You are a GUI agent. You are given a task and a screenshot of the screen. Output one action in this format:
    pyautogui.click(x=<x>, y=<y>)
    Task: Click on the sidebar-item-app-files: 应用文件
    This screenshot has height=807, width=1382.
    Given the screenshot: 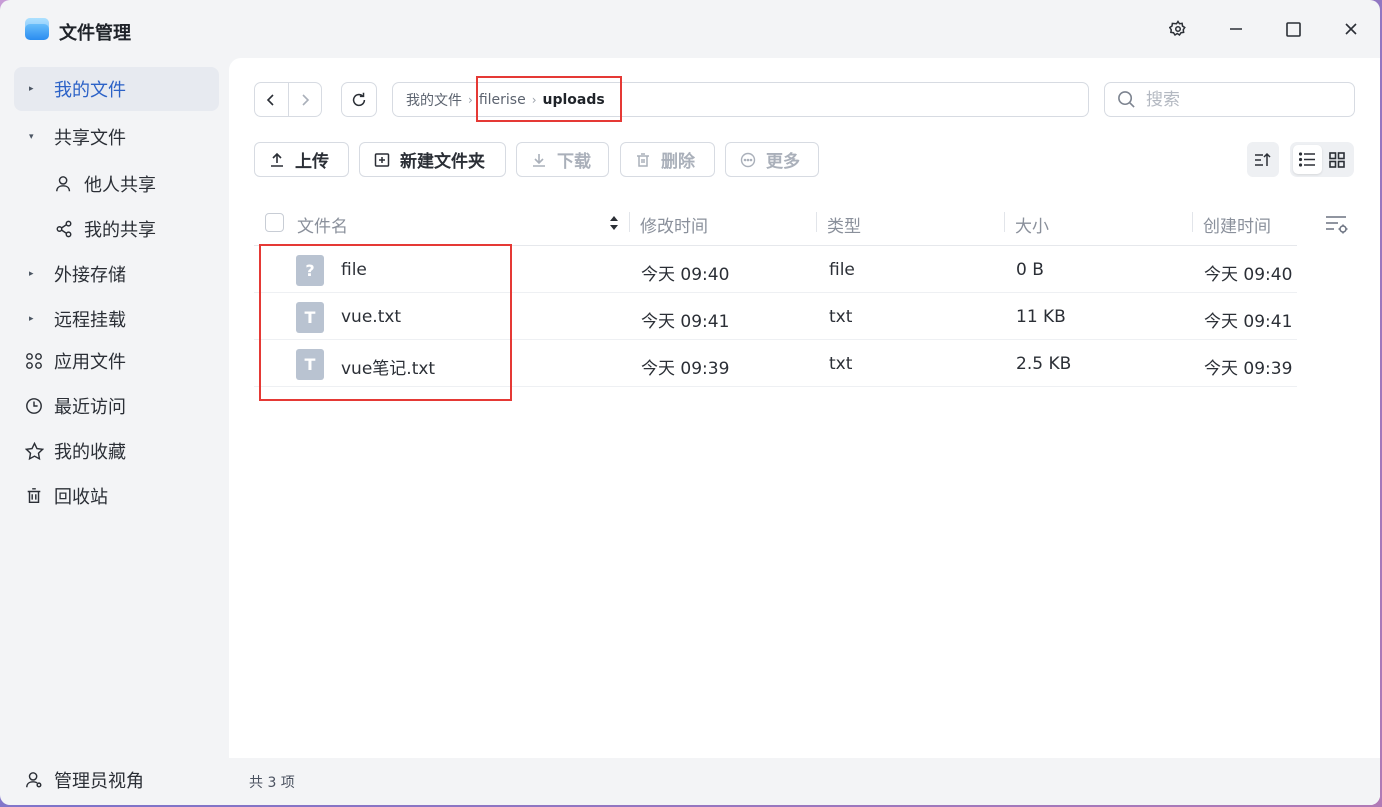 What is the action you would take?
    pyautogui.click(x=116, y=361)
    